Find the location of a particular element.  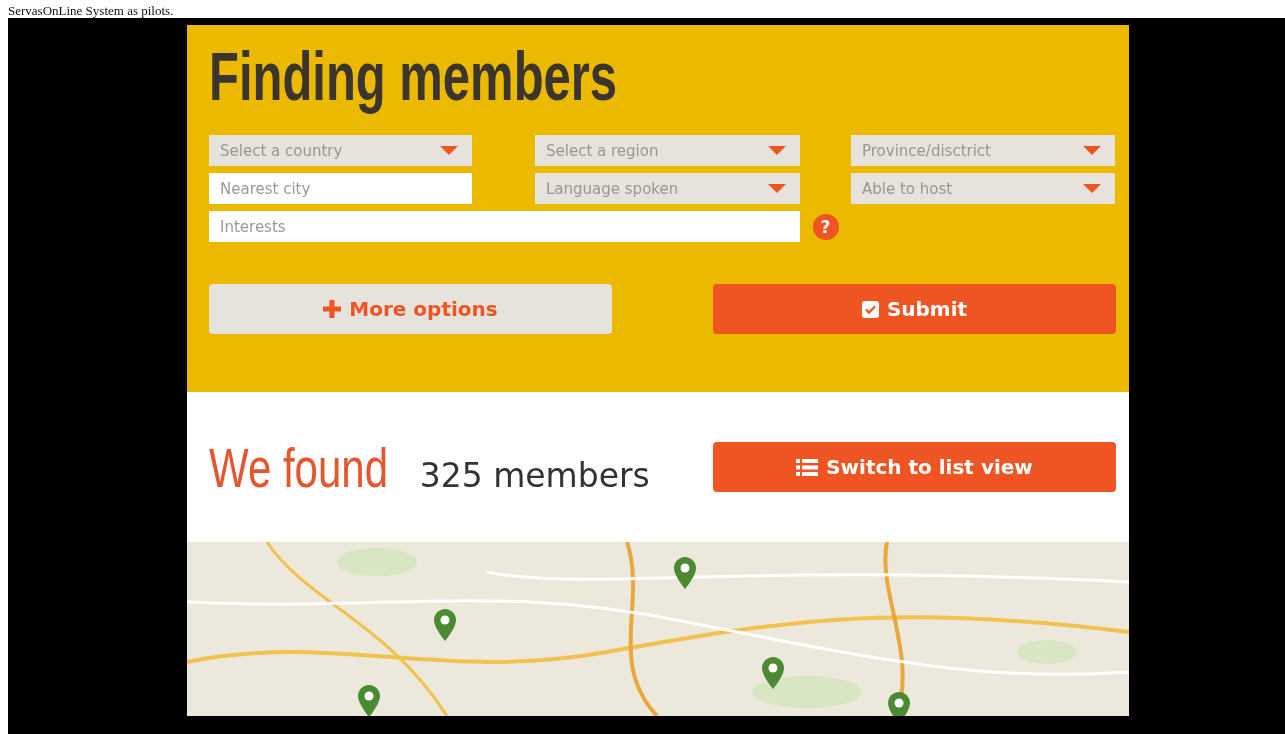

submit-button: Submit is located at coordinates (914, 309).